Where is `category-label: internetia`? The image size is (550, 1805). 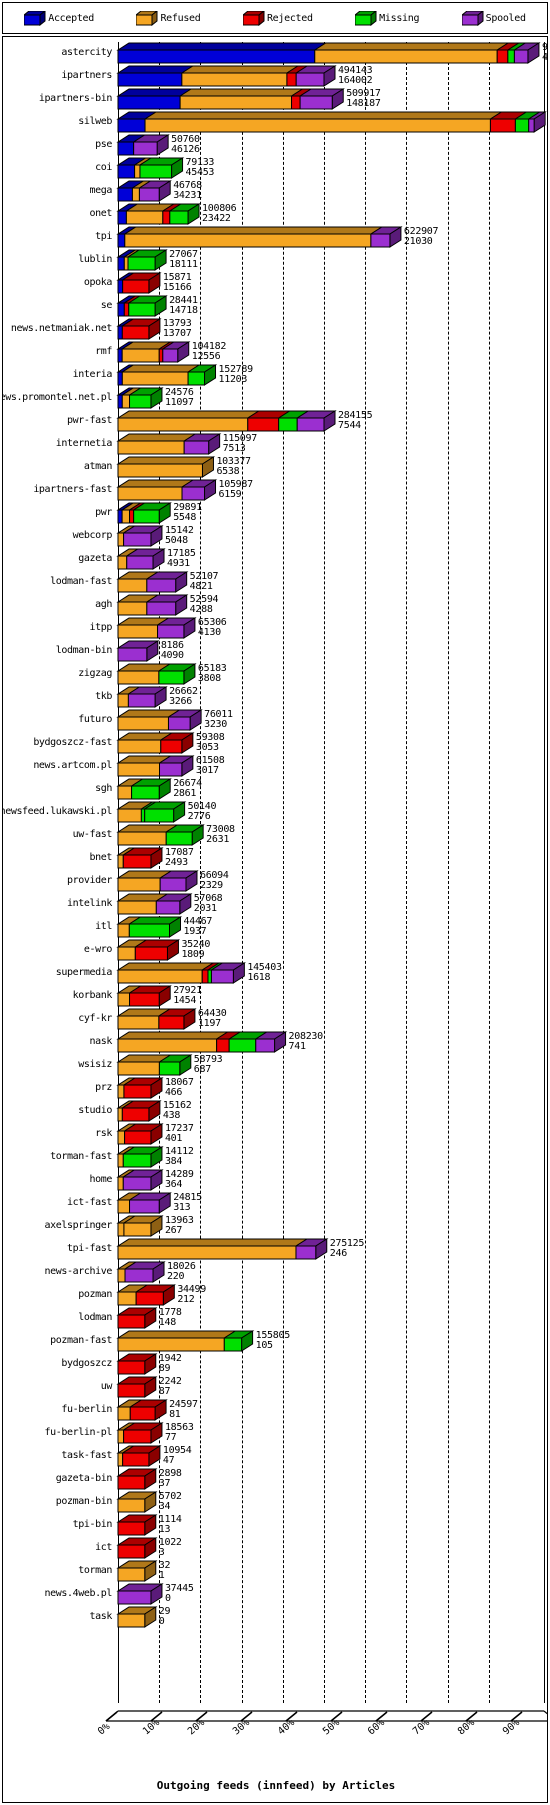 category-label: internetia is located at coordinates (84, 443).